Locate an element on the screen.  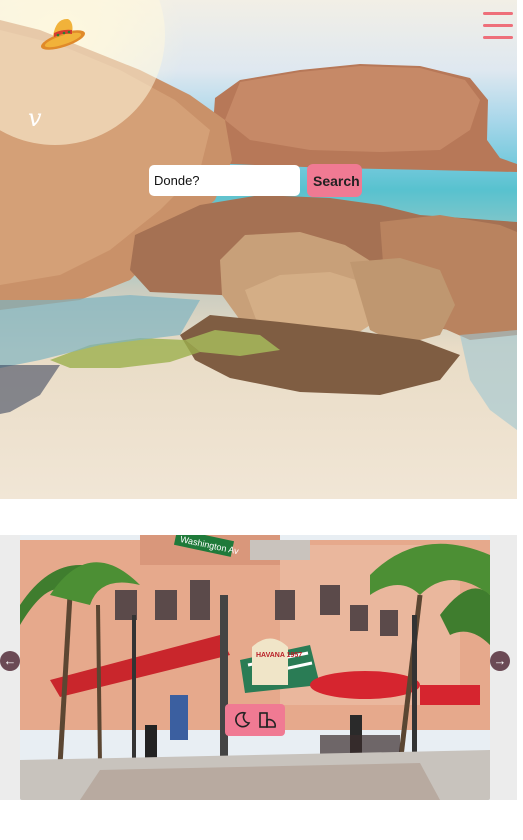
sombrero-icon is located at coordinates (63, 31).